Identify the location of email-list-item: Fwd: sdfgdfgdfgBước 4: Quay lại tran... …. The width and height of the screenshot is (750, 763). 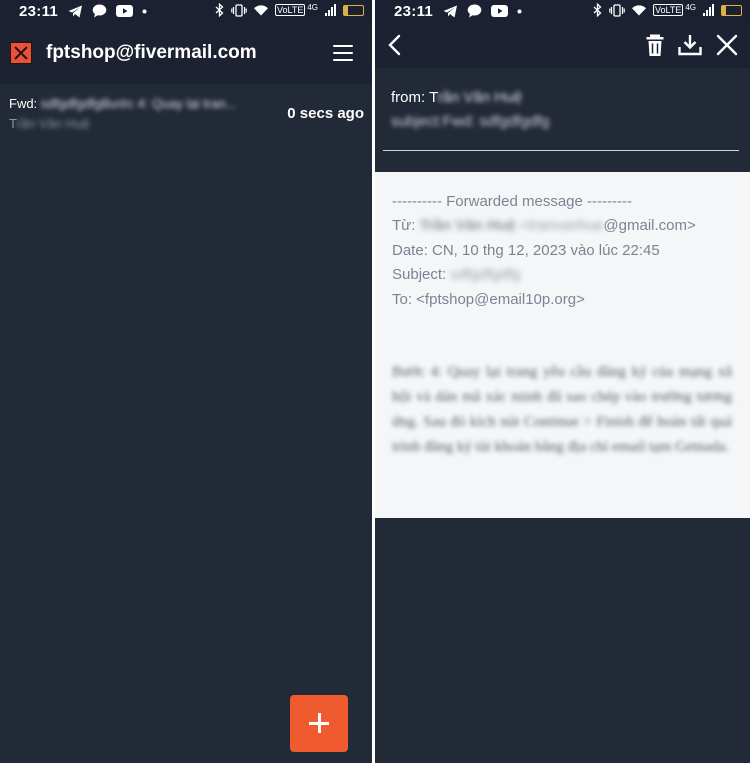
(186, 114).